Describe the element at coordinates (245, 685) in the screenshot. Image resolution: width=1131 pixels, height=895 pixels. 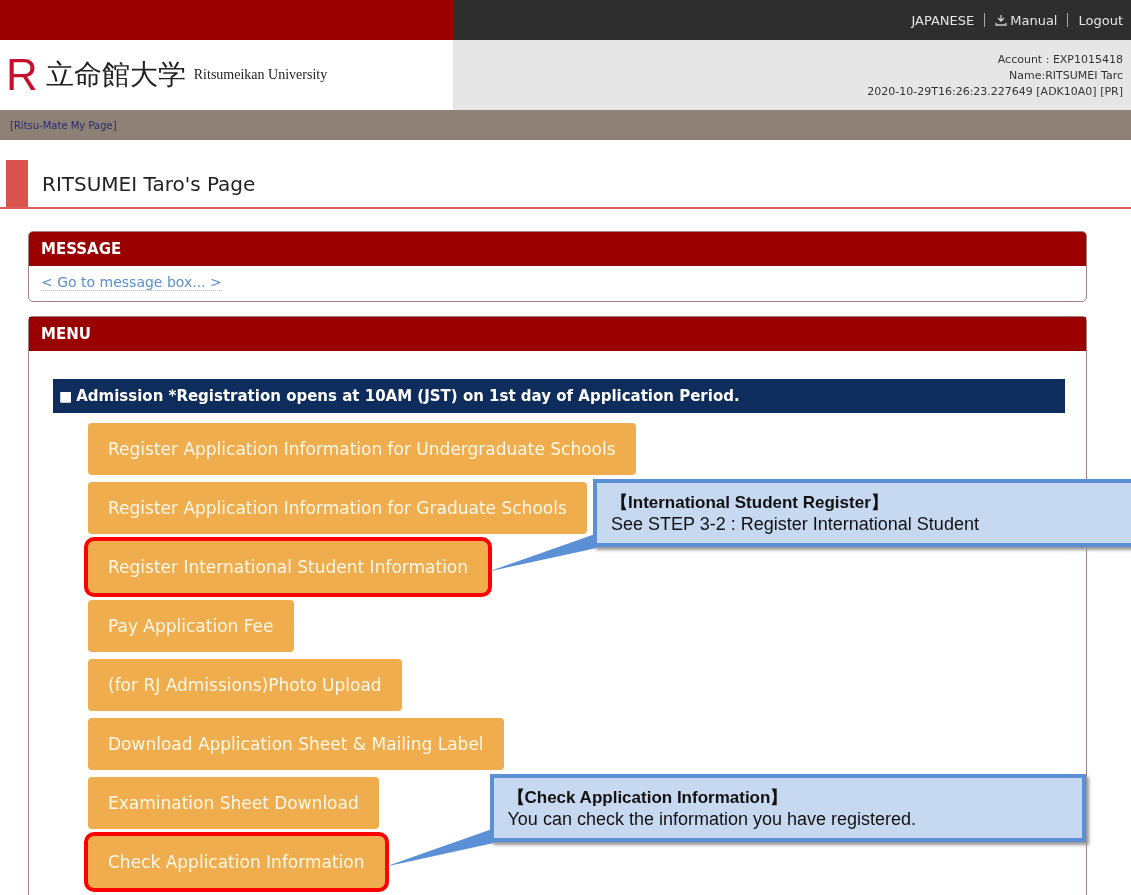
I see `menu-button: (for RJ Admissions)Photo Upload` at that location.